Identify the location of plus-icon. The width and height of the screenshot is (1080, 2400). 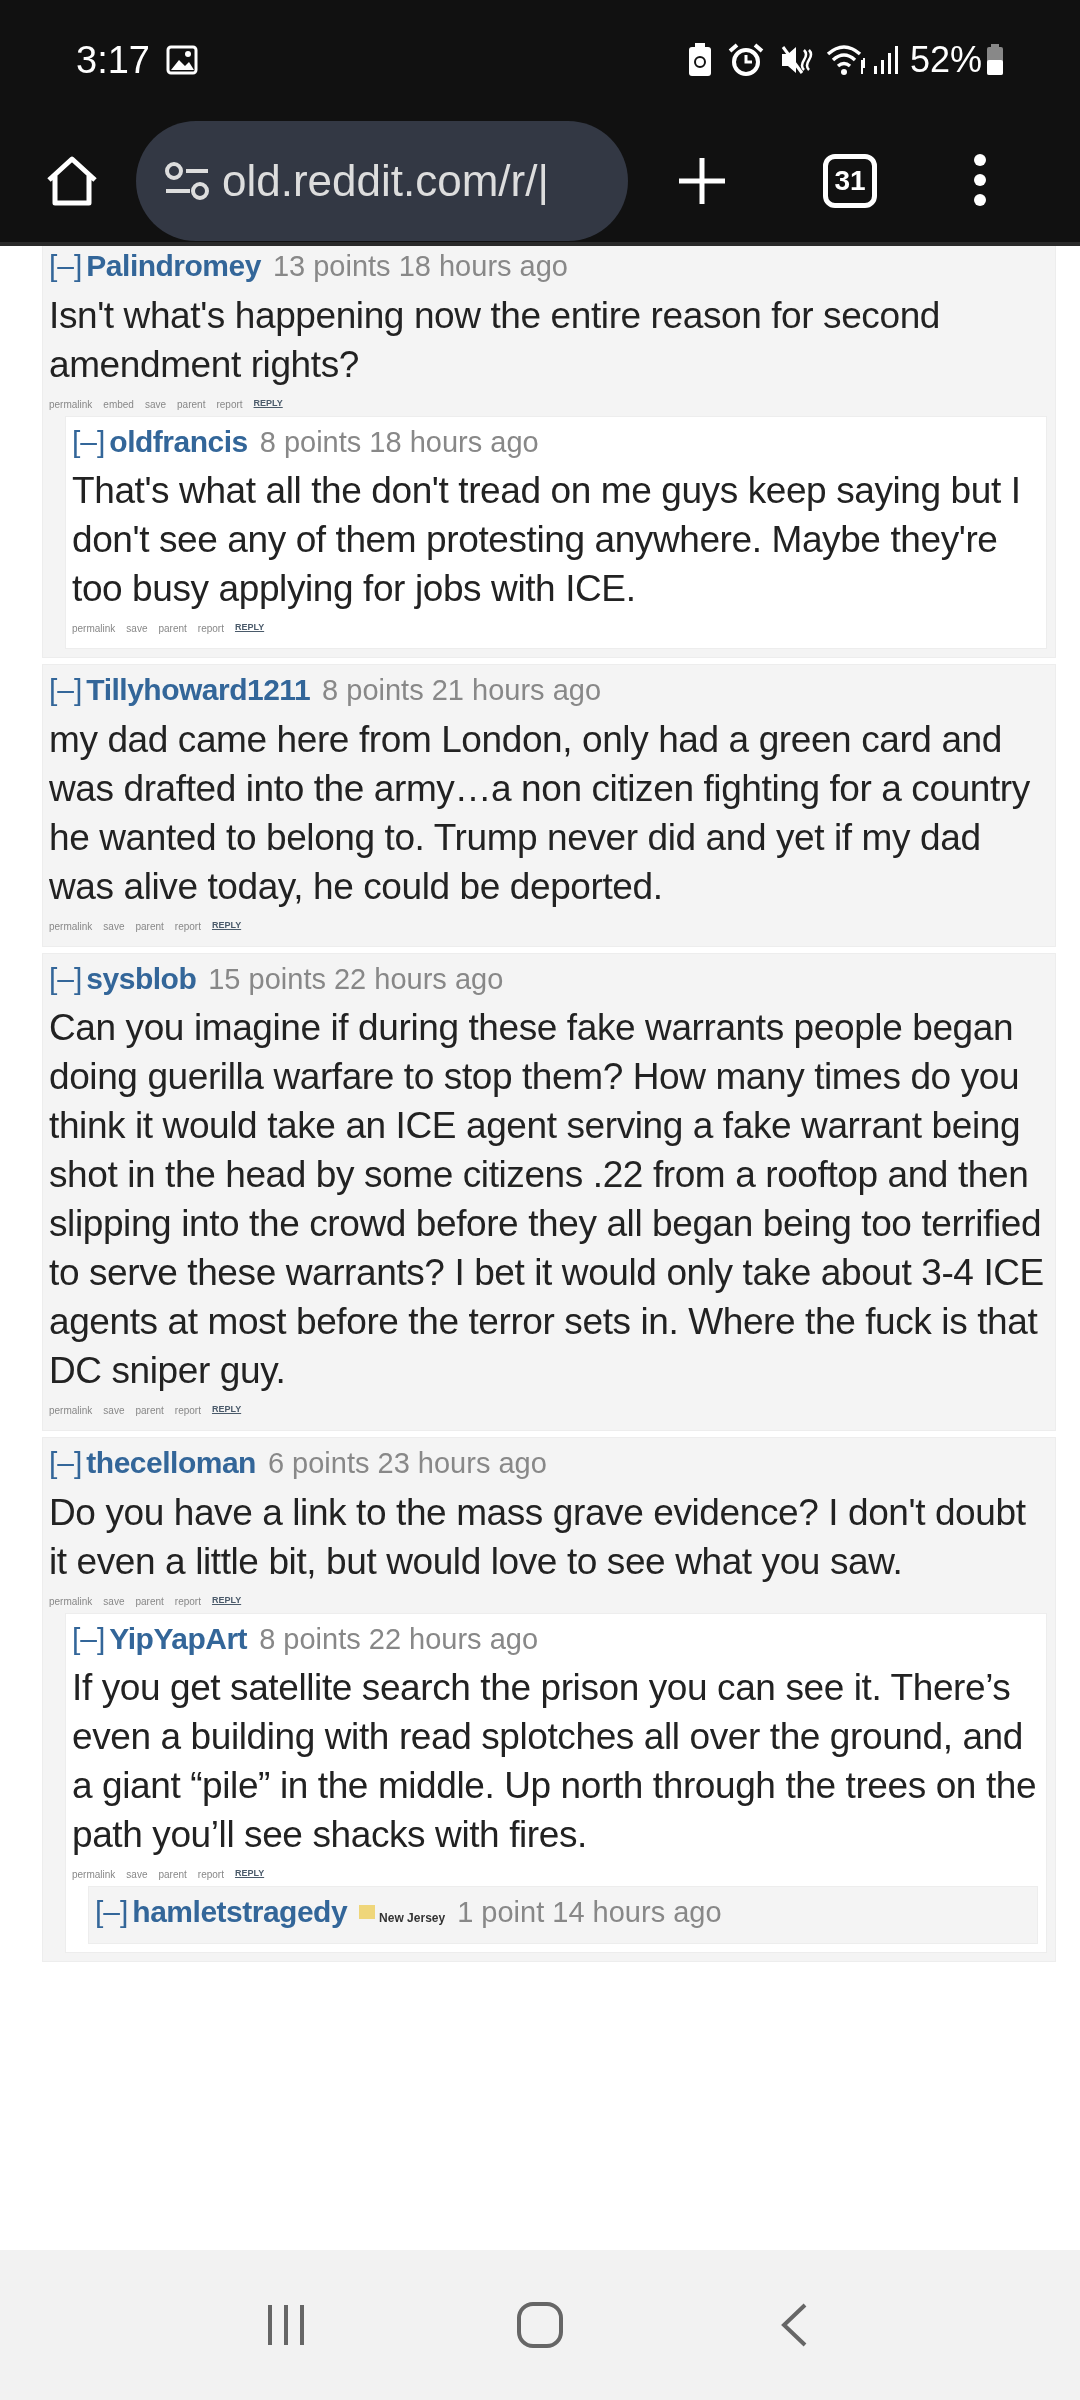
(702, 181).